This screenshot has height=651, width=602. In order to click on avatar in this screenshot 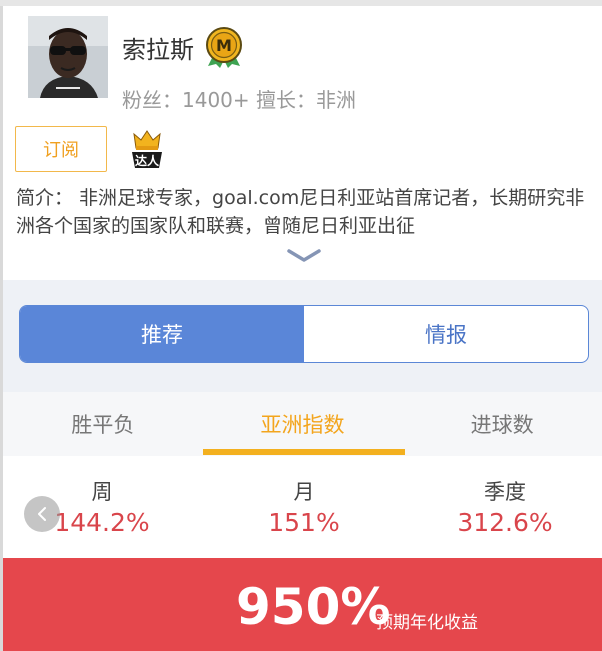, I will do `click(68, 57)`.